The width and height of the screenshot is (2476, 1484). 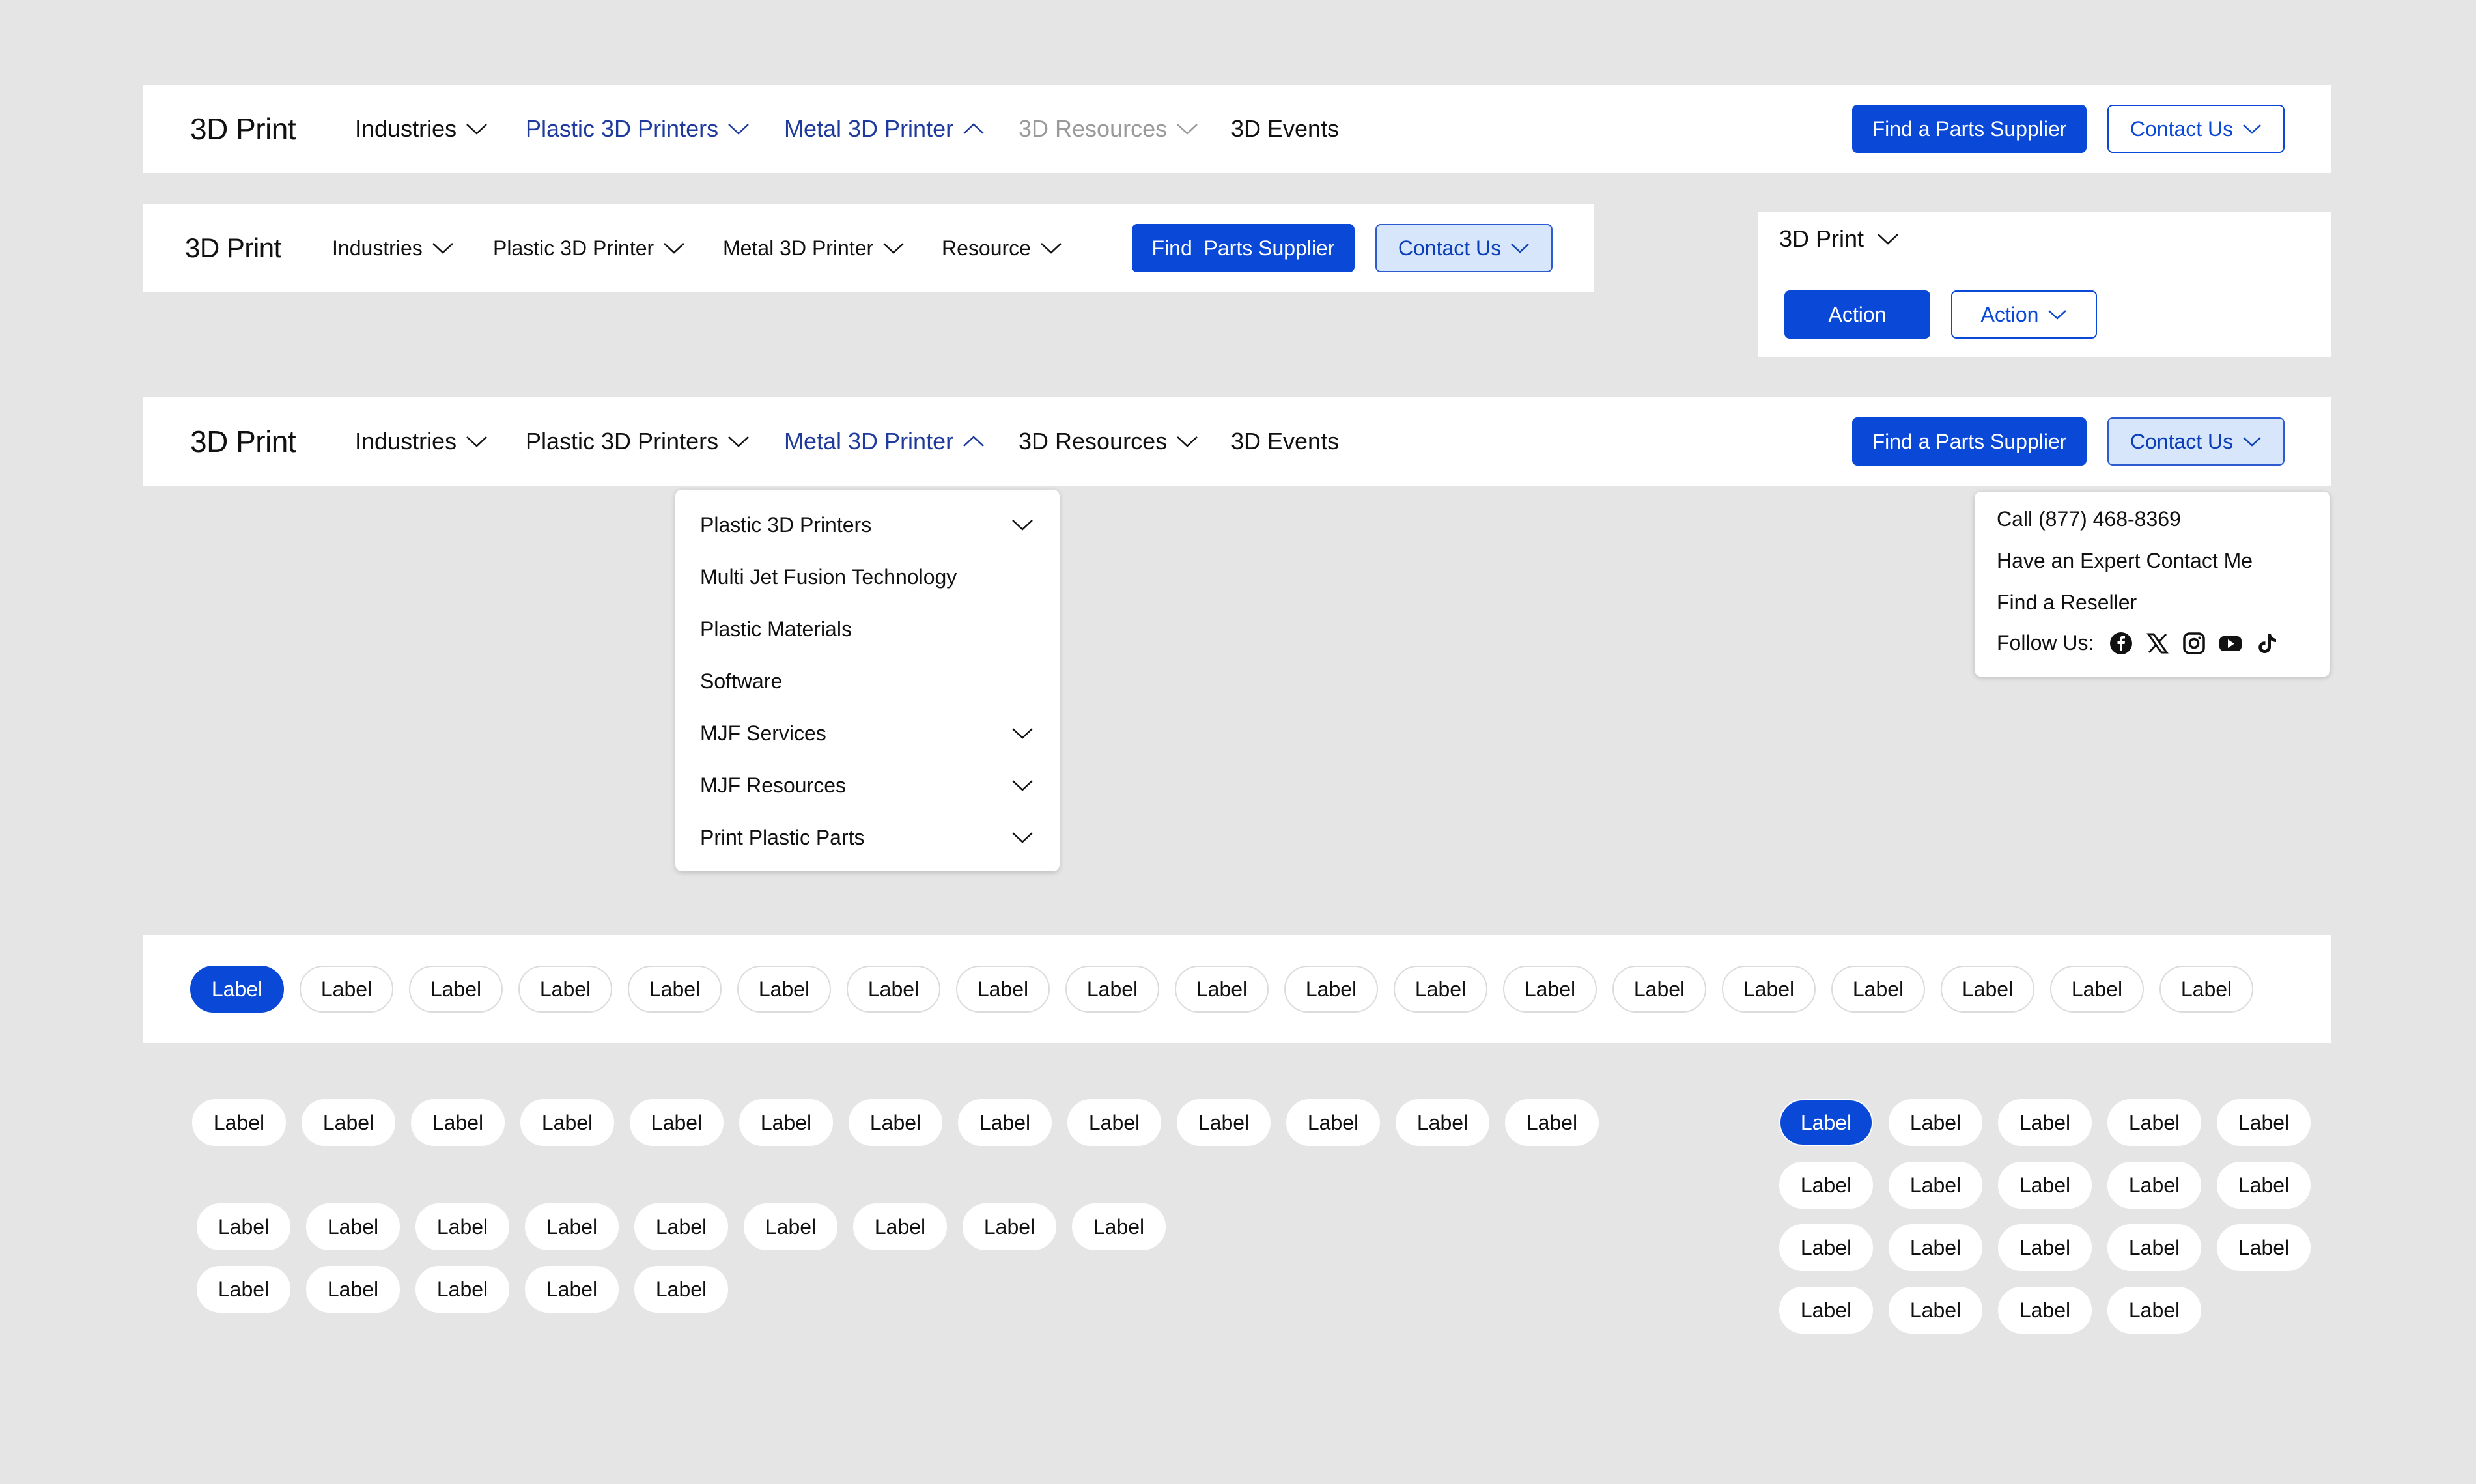 What do you see at coordinates (1285, 129) in the screenshot?
I see `nav-item-3d-events: 3D Events` at bounding box center [1285, 129].